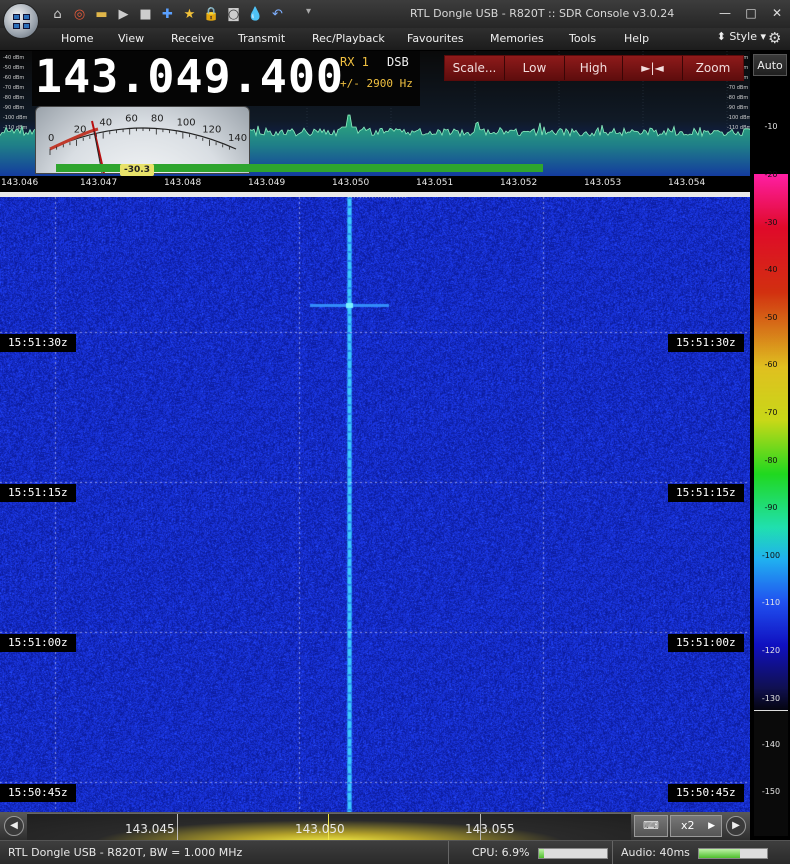 The height and width of the screenshot is (864, 790). What do you see at coordinates (398, 62) in the screenshot?
I see `mode-label: DSB` at bounding box center [398, 62].